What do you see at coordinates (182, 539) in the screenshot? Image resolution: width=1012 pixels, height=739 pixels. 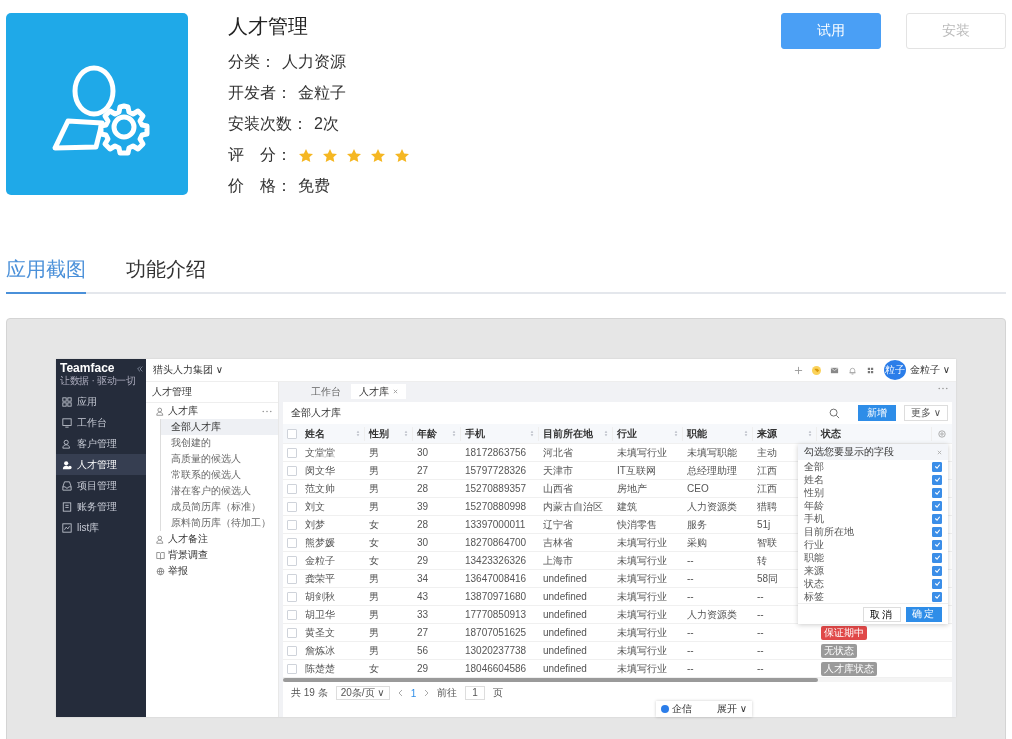 I see `tree-item: 人才备注` at bounding box center [182, 539].